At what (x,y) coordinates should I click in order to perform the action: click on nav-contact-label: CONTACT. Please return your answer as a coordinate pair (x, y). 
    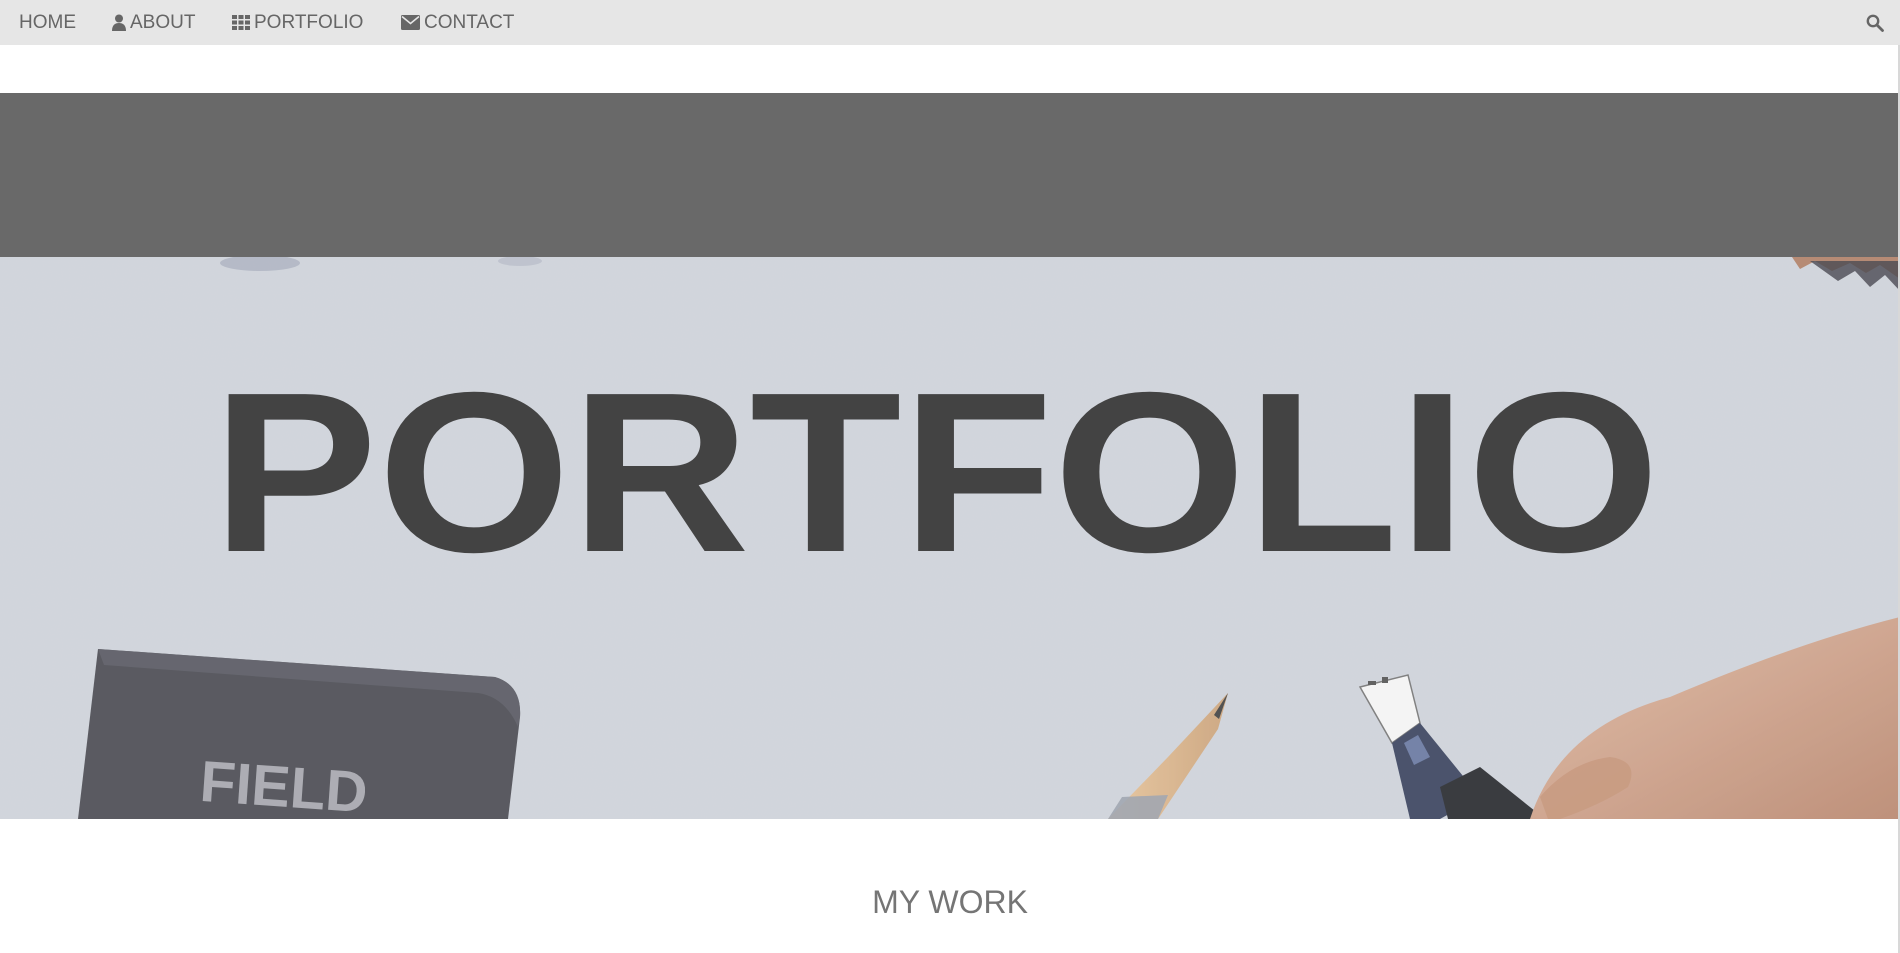
    Looking at the image, I should click on (469, 22).